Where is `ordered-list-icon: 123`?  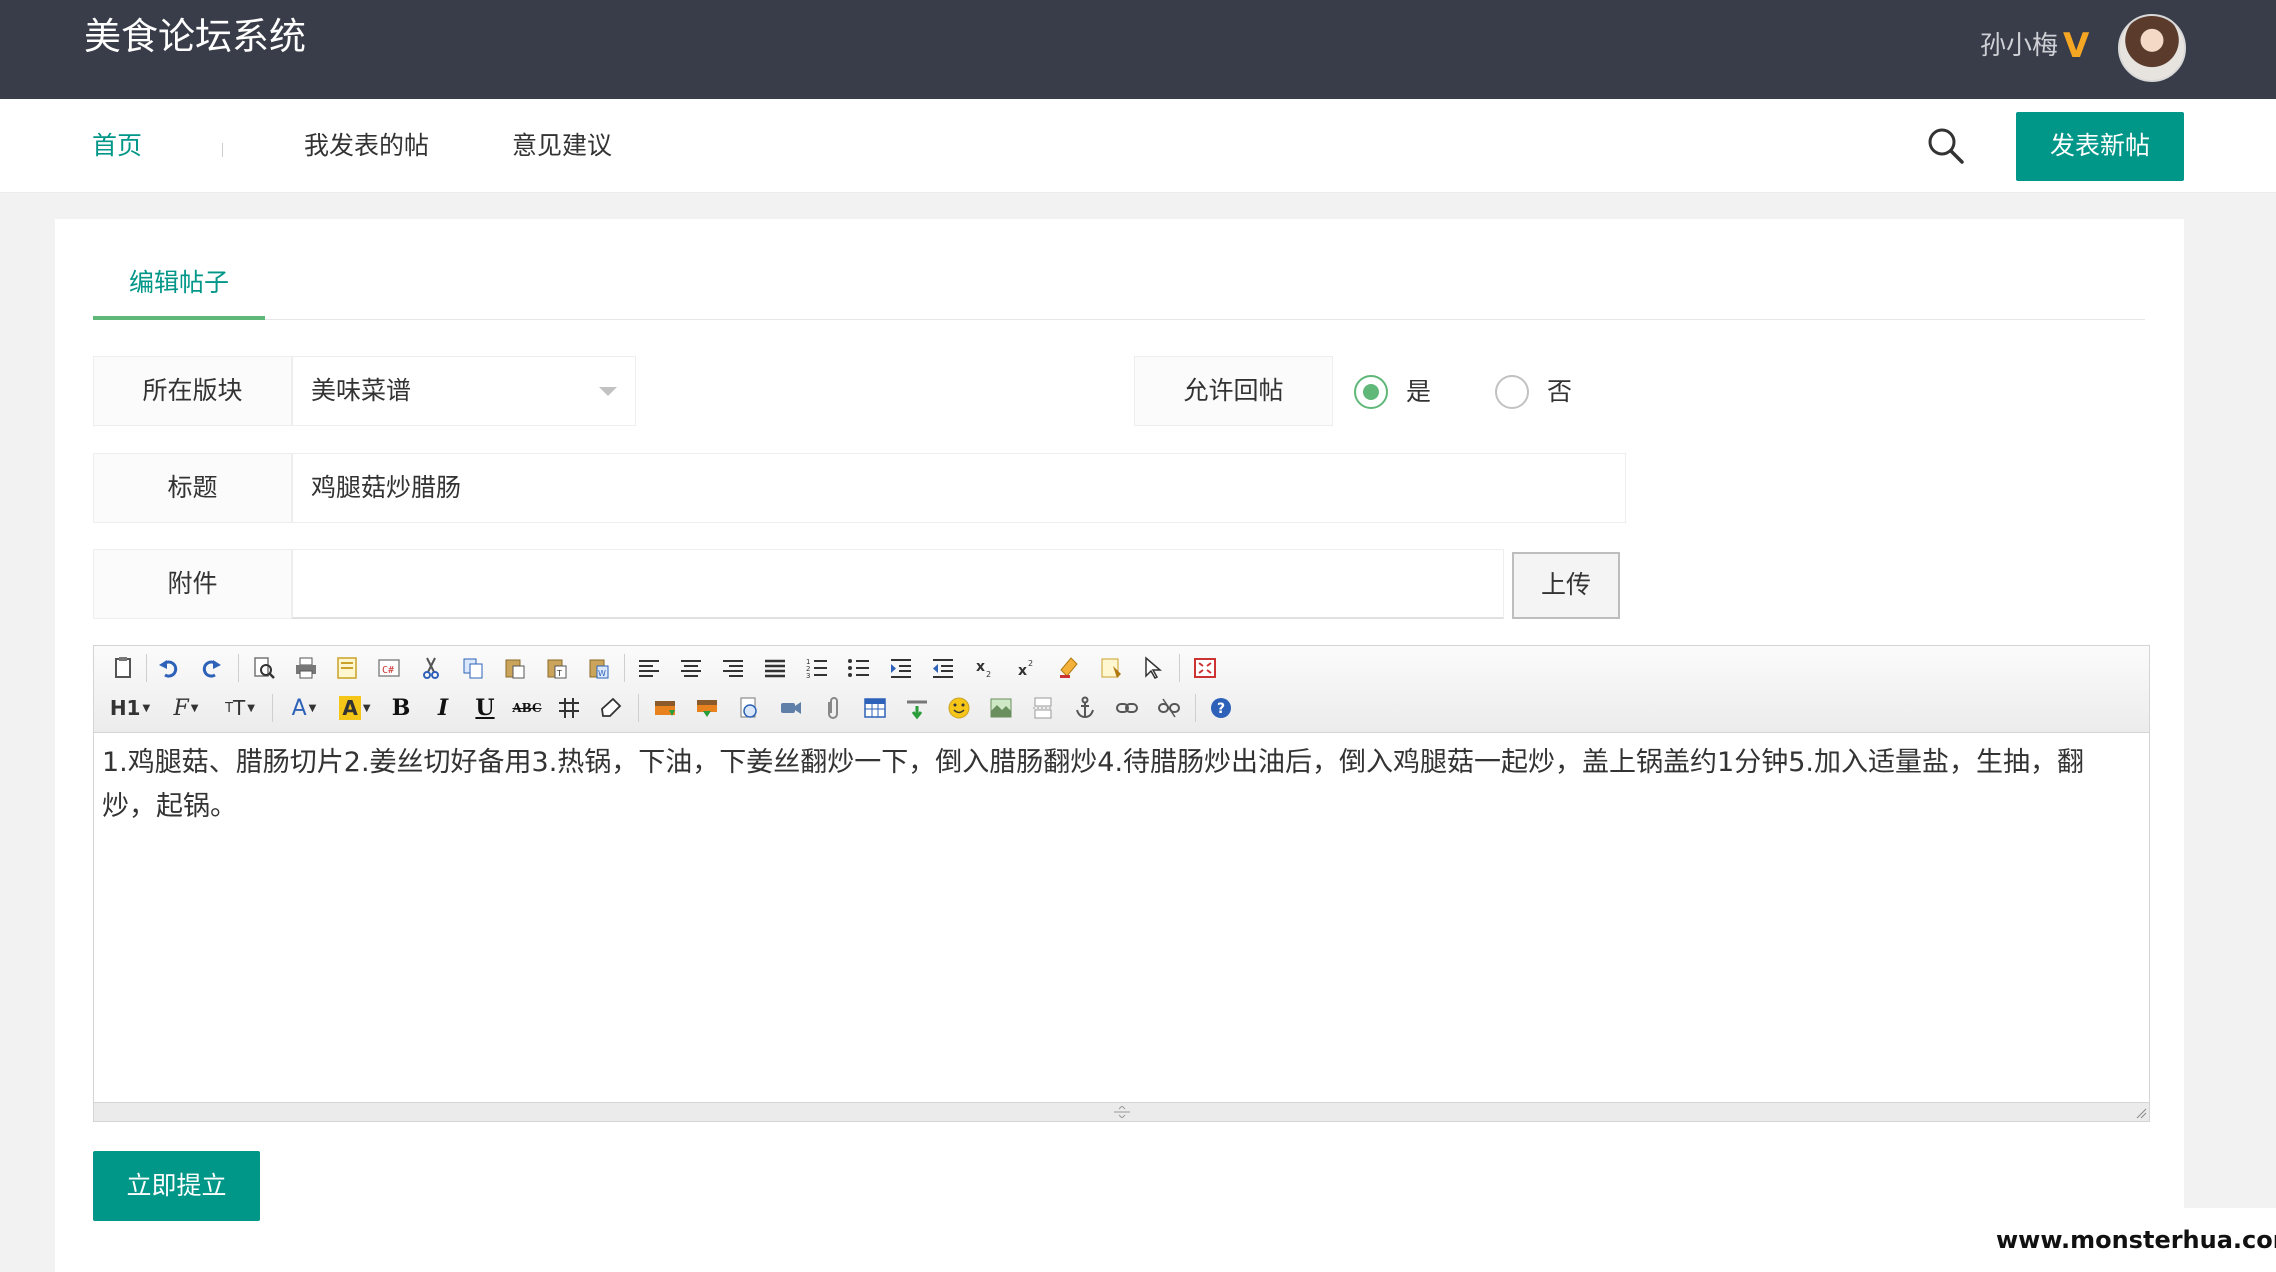
ordered-list-icon: 123 is located at coordinates (817, 668).